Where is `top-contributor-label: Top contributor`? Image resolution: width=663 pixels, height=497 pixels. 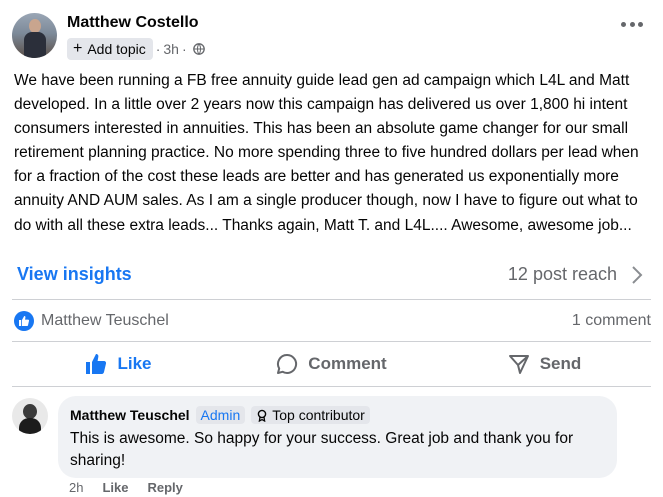
top-contributor-label: Top contributor is located at coordinates (318, 415).